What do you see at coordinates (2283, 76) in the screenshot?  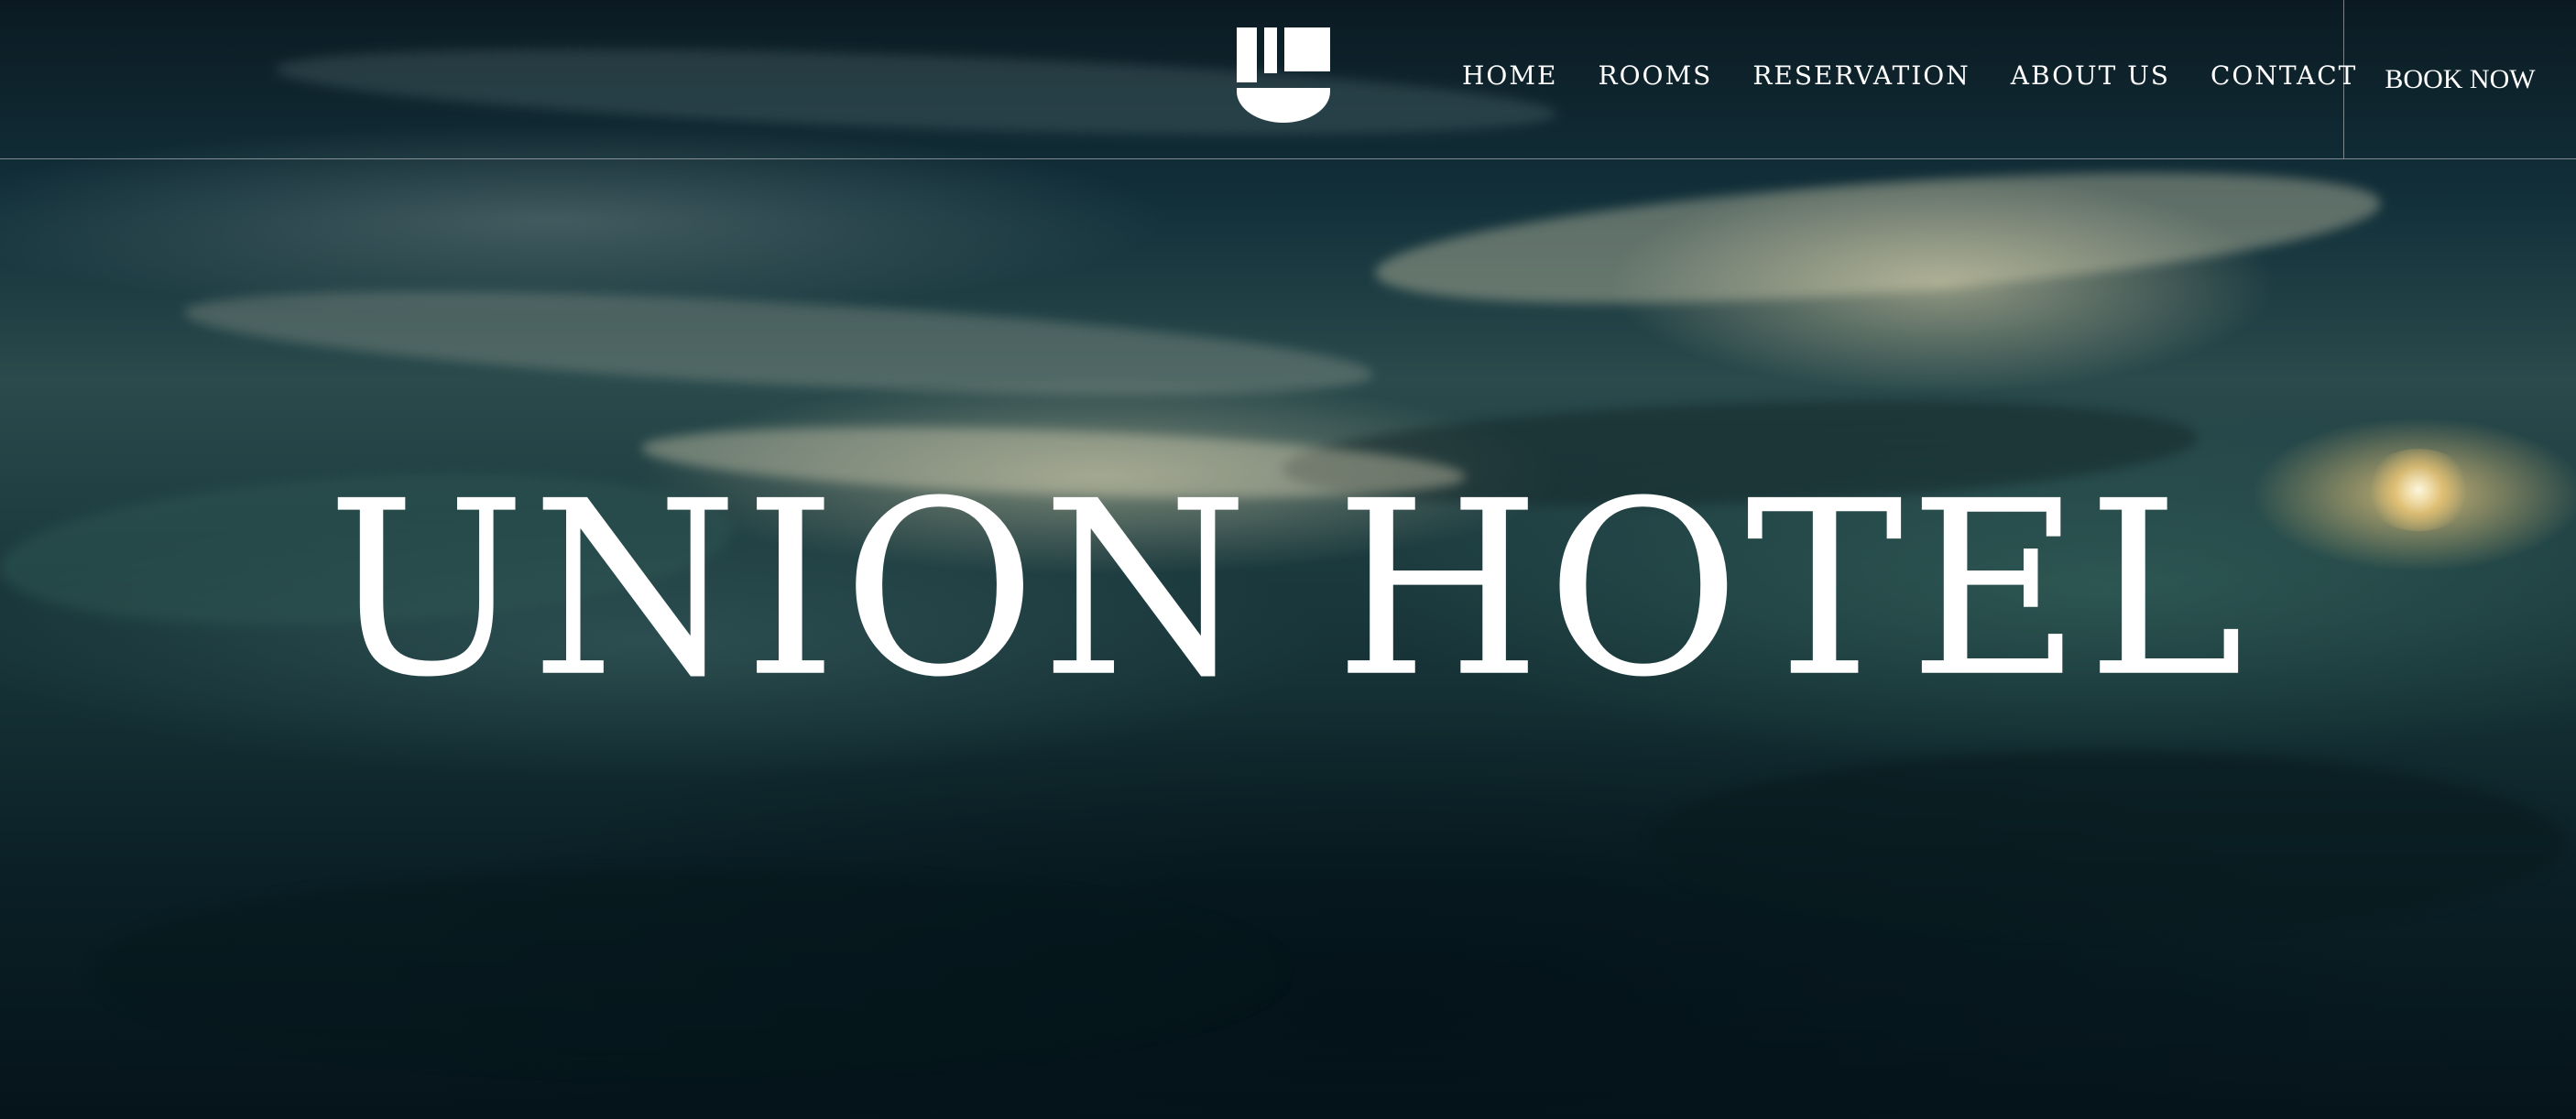 I see `nav-contact: CONTACT` at bounding box center [2283, 76].